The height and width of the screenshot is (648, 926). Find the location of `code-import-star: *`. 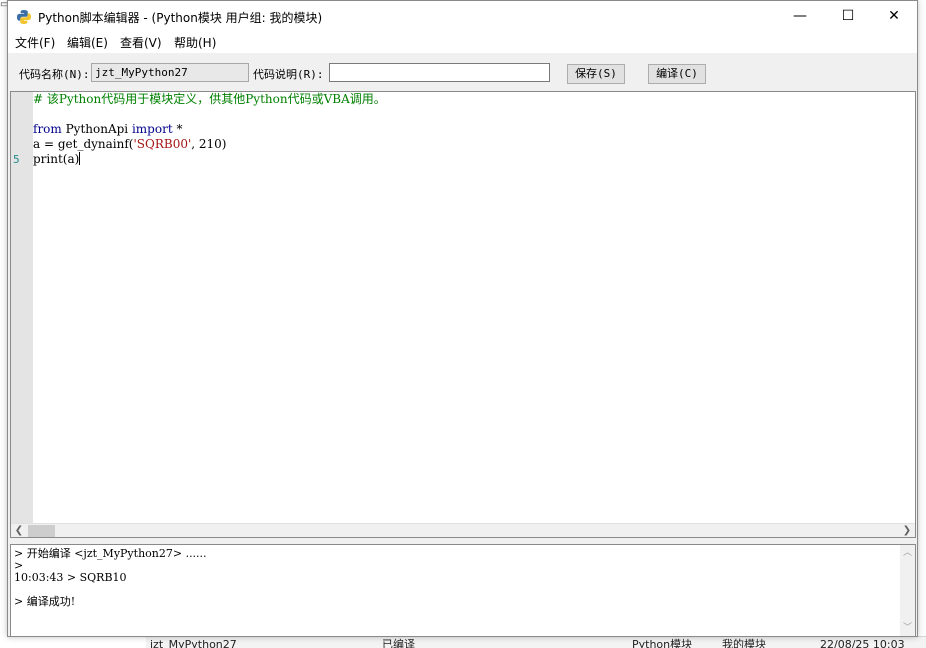

code-import-star: * is located at coordinates (177, 129).